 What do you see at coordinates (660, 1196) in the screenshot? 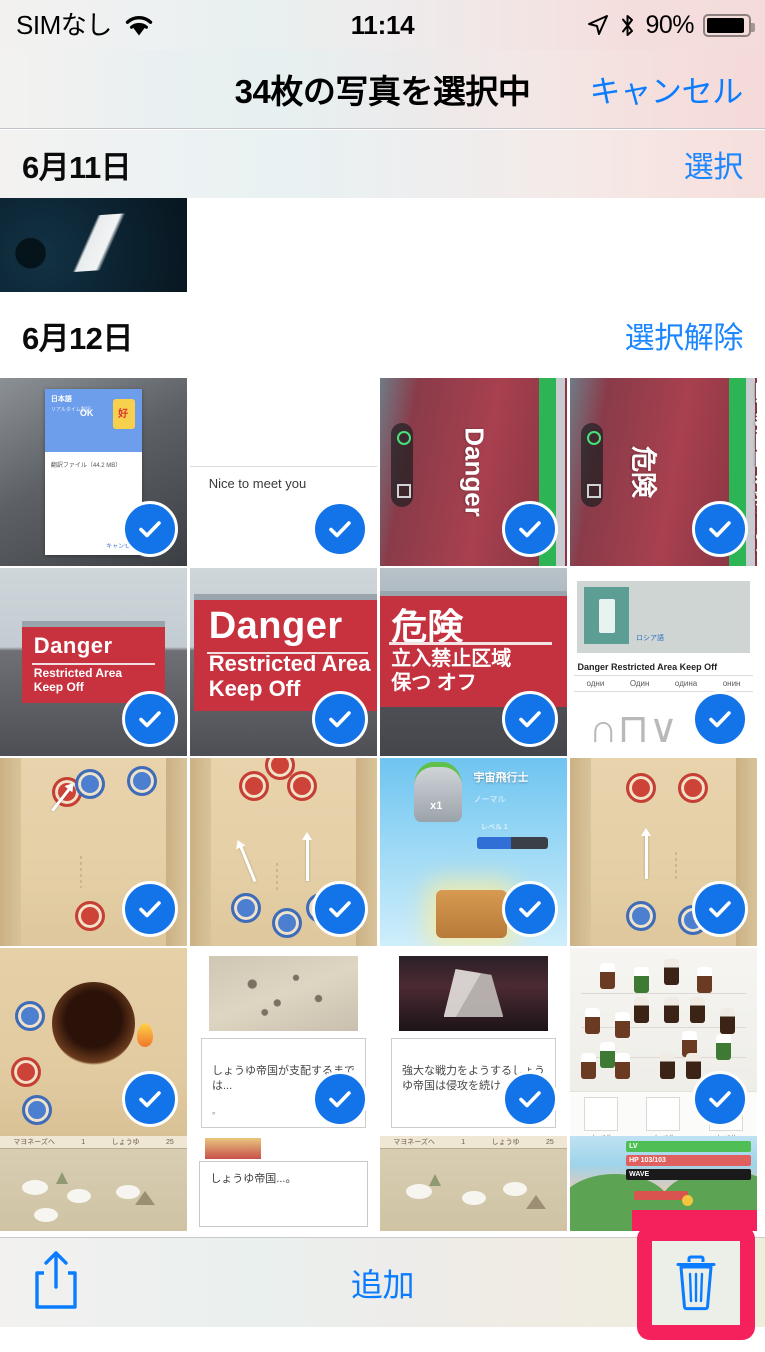
I see `enemy-health-bar` at bounding box center [660, 1196].